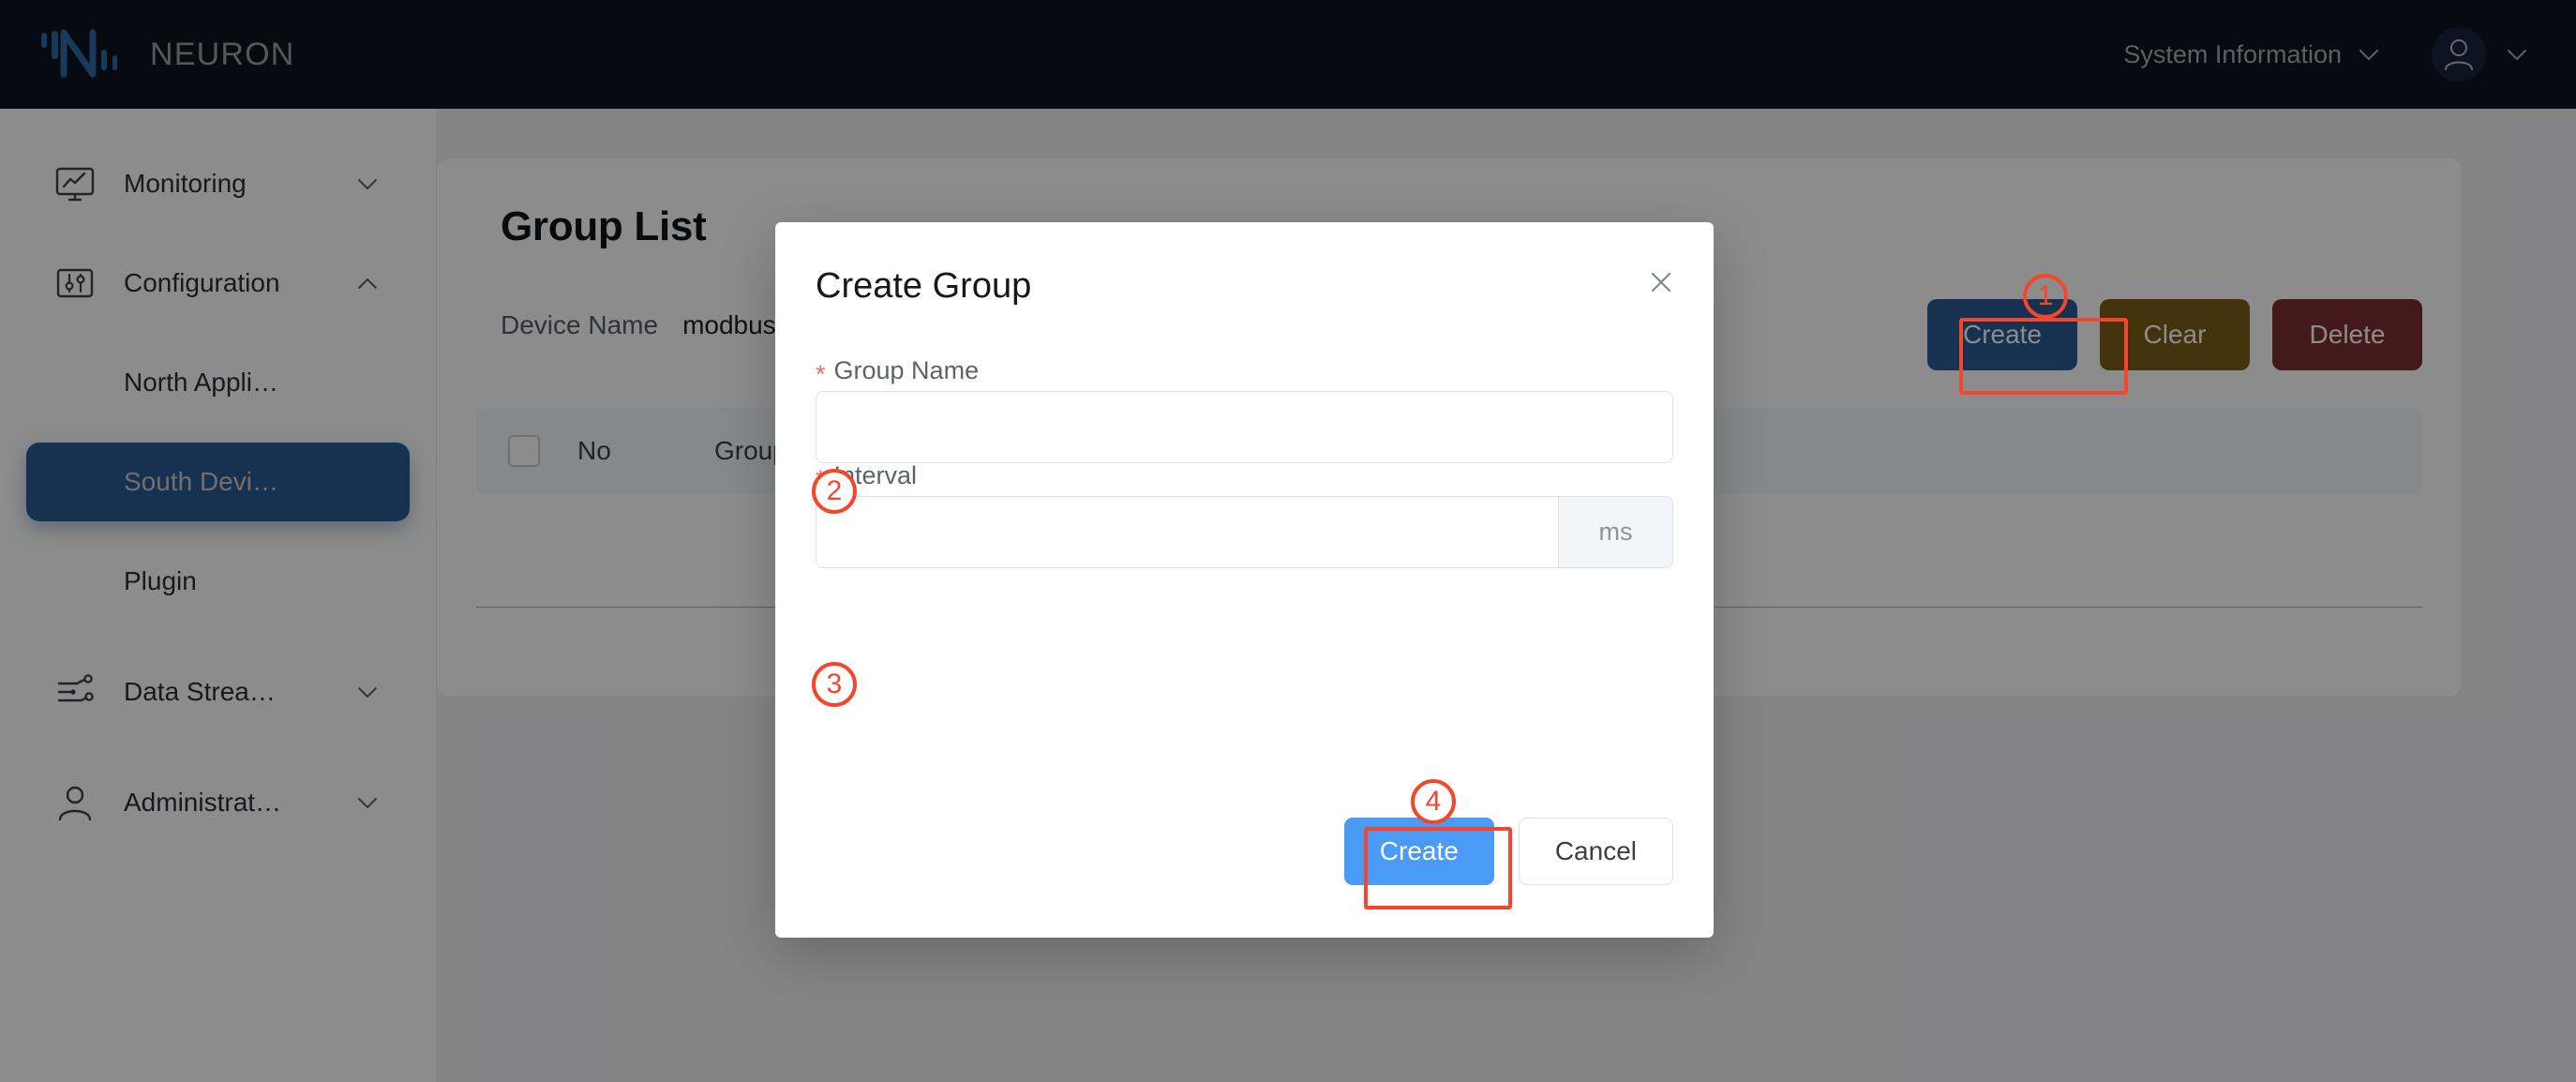 The height and width of the screenshot is (1082, 2576). Describe the element at coordinates (1244, 427) in the screenshot. I see `group-name-input` at that location.